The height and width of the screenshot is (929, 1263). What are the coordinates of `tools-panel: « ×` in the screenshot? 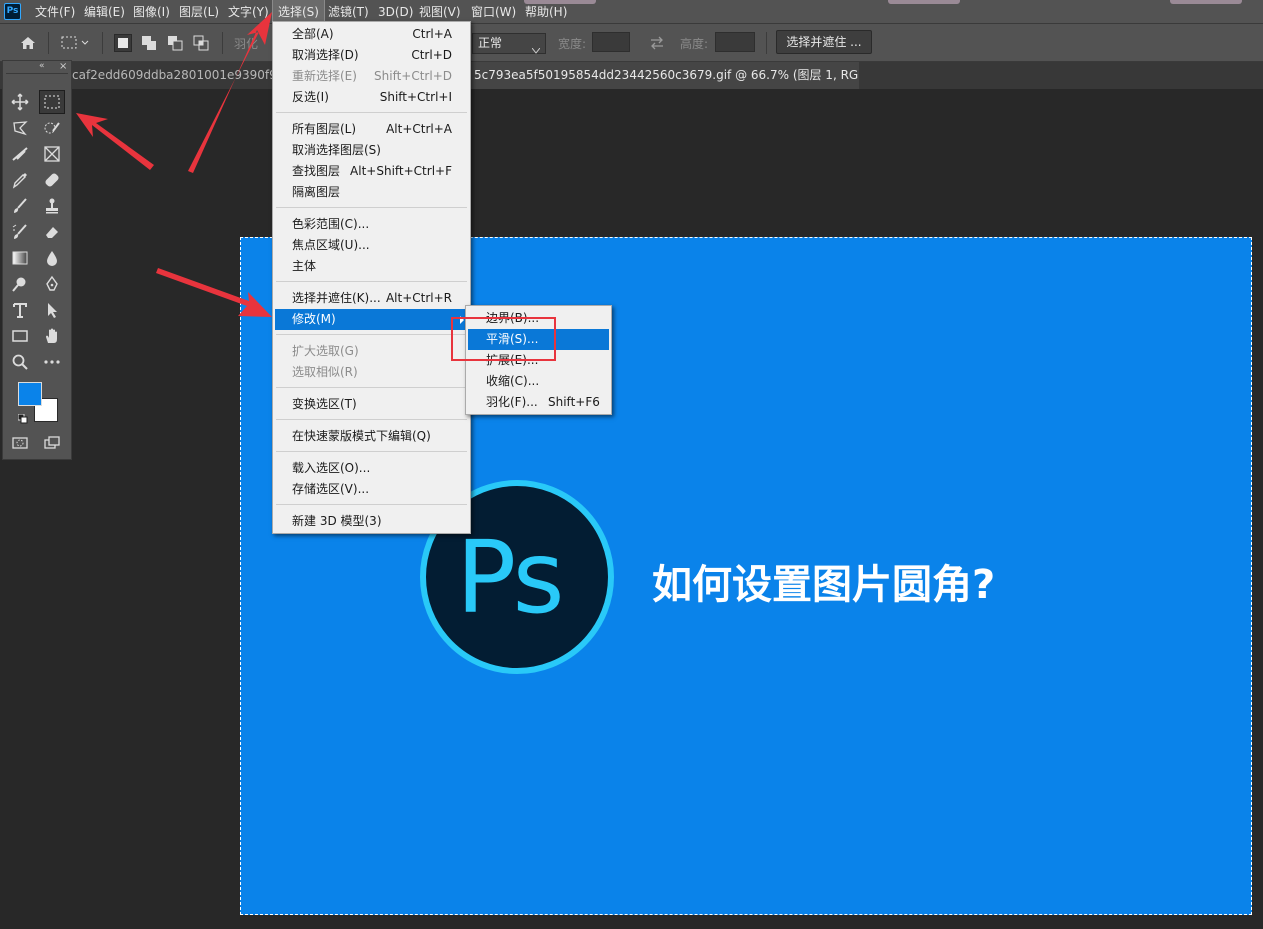 It's located at (37, 260).